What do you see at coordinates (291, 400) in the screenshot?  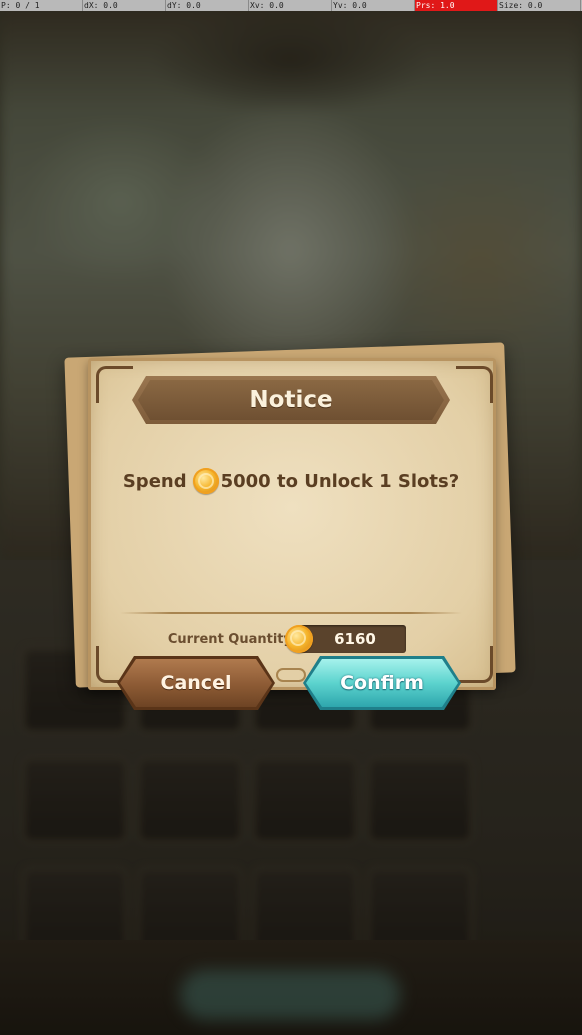 I see `dialog-title: Notice` at bounding box center [291, 400].